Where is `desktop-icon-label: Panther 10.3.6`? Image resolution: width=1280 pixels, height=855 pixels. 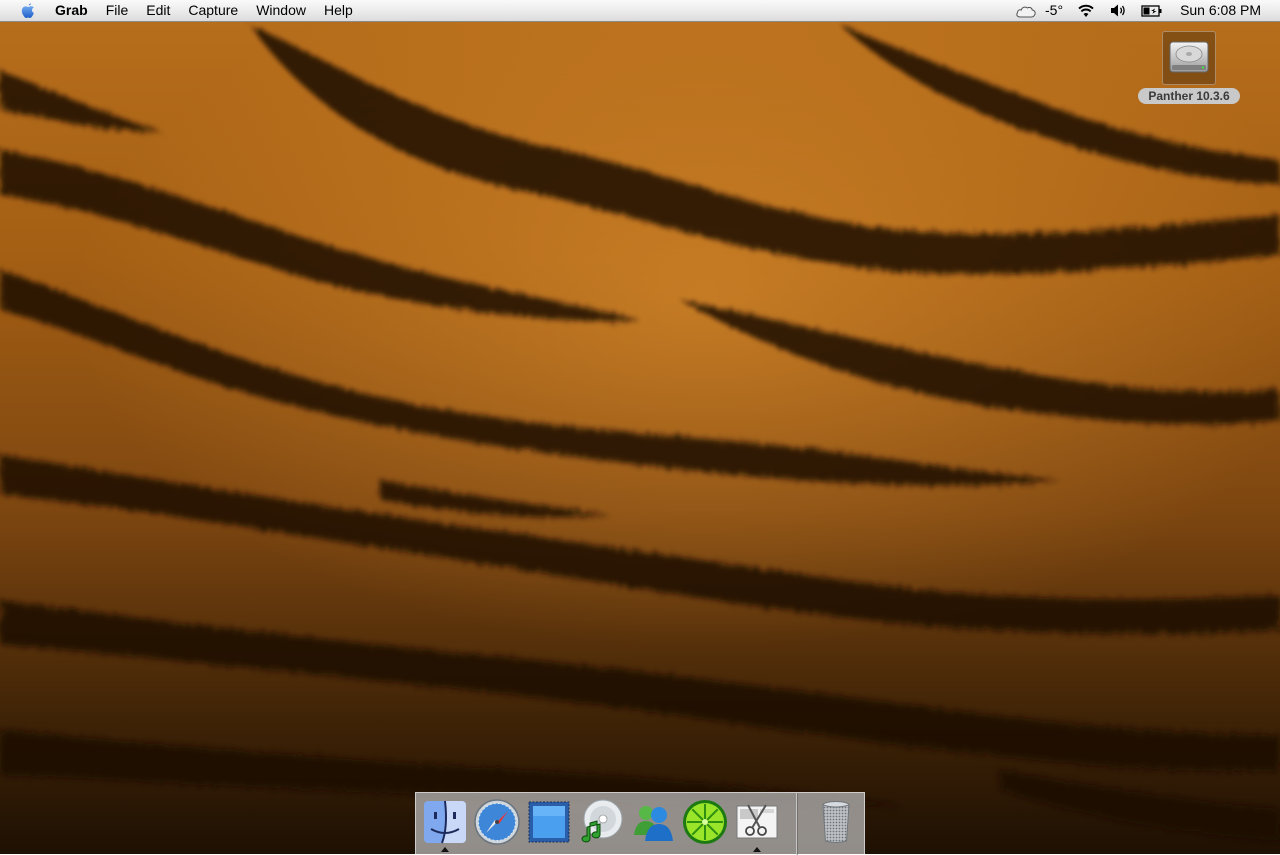
desktop-icon-label: Panther 10.3.6 is located at coordinates (1189, 96).